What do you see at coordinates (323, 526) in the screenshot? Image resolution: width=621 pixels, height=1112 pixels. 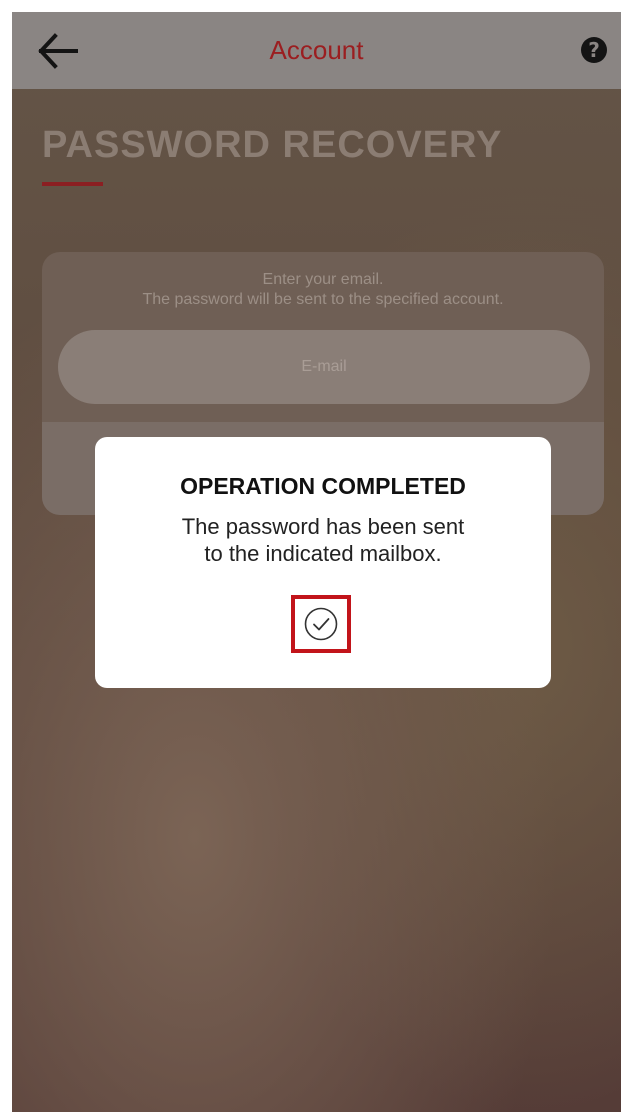 I see `dialog-message-line-1: The password has been sent` at bounding box center [323, 526].